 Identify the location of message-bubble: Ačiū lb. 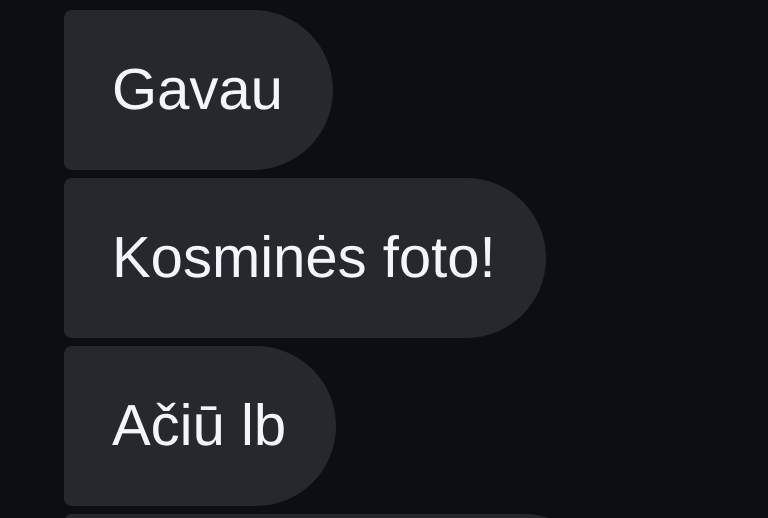
(200, 426).